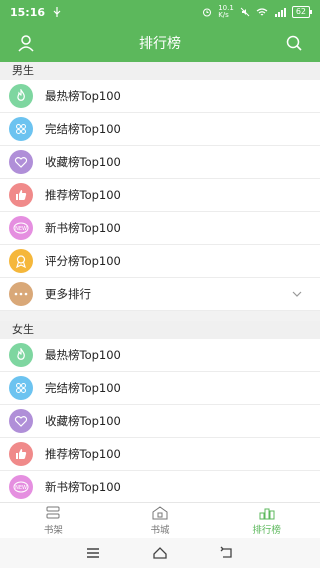 This screenshot has width=320, height=568. I want to click on page-title: 排行榜, so click(160, 44).